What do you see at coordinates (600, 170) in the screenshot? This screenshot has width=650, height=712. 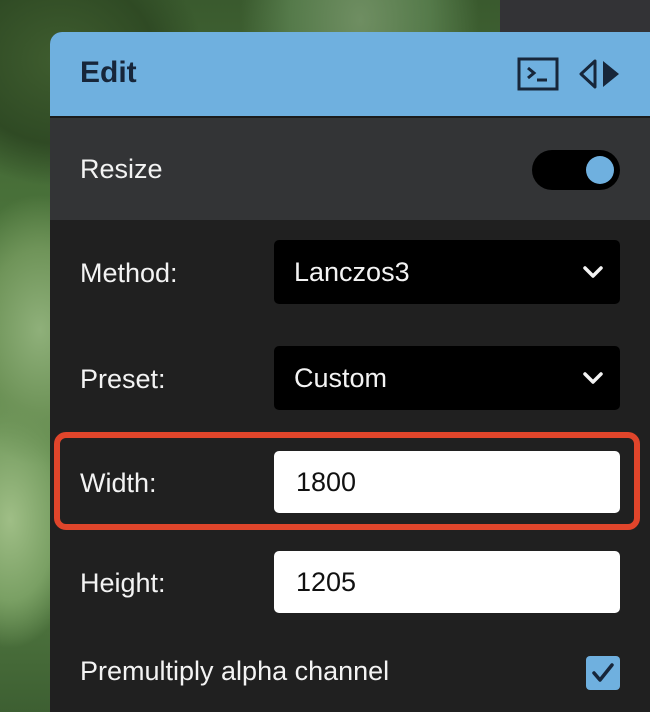 I see `toggle-knob` at bounding box center [600, 170].